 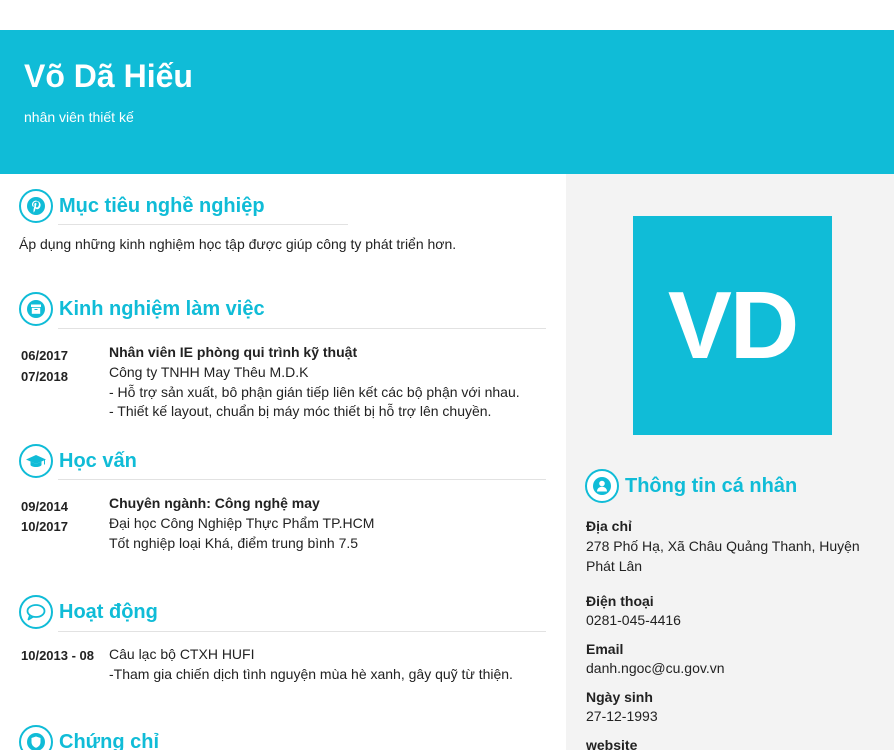 I want to click on activities-section-header: Hoạt động, so click(x=88, y=612).